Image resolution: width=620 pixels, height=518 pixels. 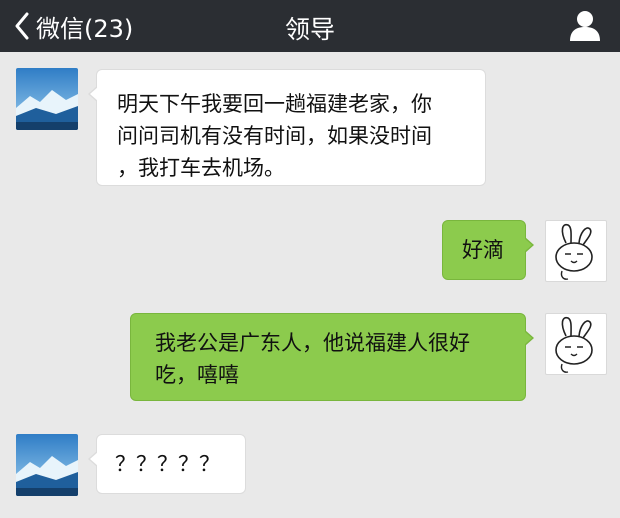 I want to click on message-text-line: 问问司机有没有时间，如果没时间, so click(x=274, y=136).